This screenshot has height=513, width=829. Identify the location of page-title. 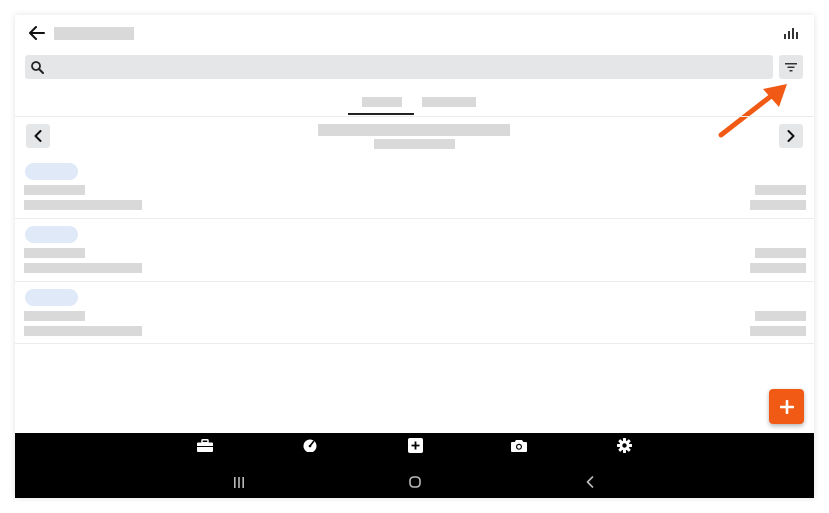
(94, 33).